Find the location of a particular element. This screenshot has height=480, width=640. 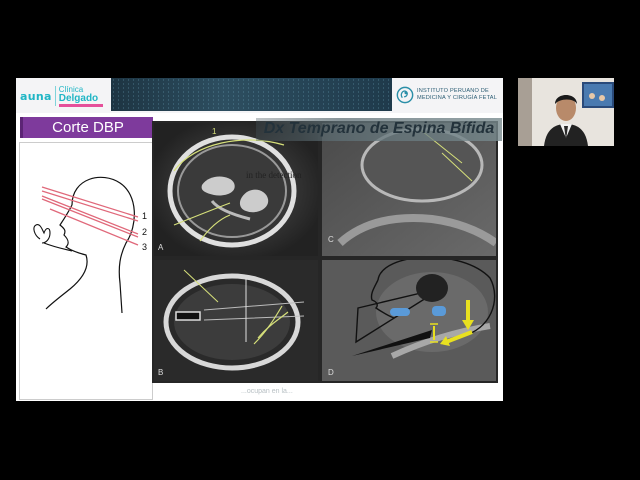

panel-label-d: D is located at coordinates (331, 372).